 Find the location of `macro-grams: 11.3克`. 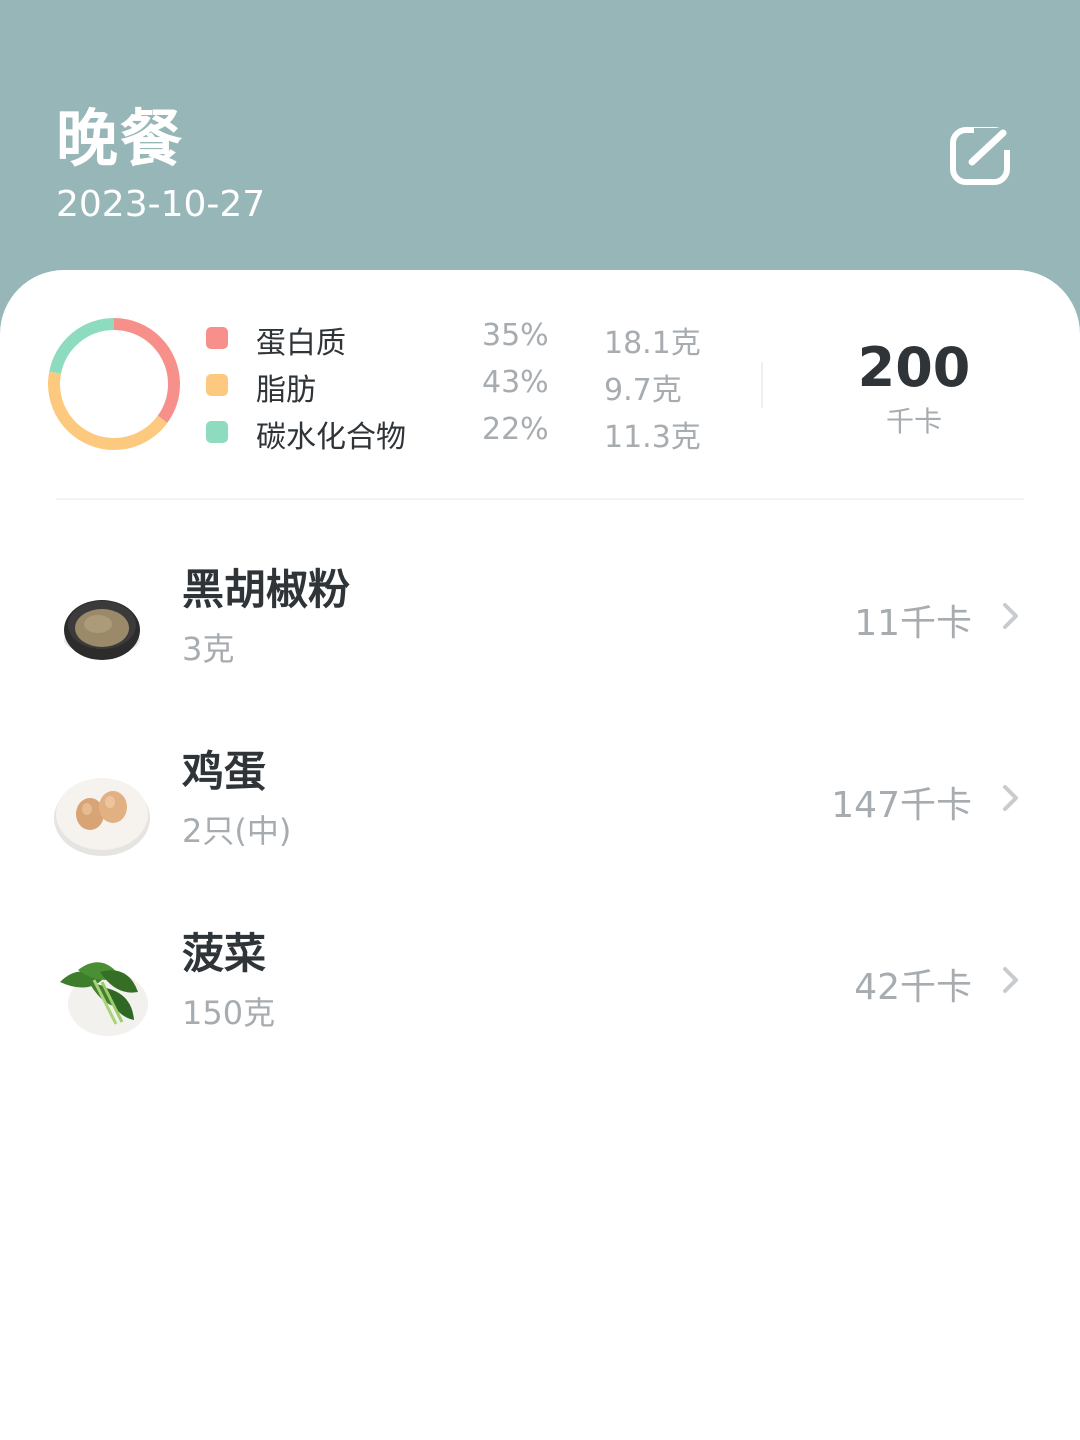

macro-grams: 11.3克 is located at coordinates (652, 437).